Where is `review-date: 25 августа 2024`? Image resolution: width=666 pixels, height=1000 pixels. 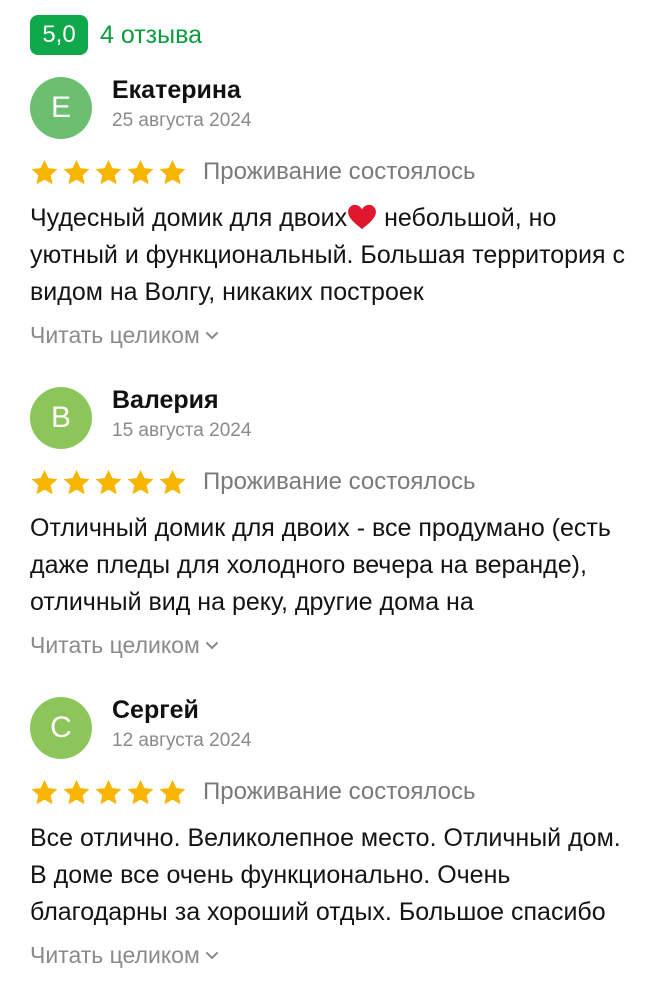 review-date: 25 августа 2024 is located at coordinates (182, 120).